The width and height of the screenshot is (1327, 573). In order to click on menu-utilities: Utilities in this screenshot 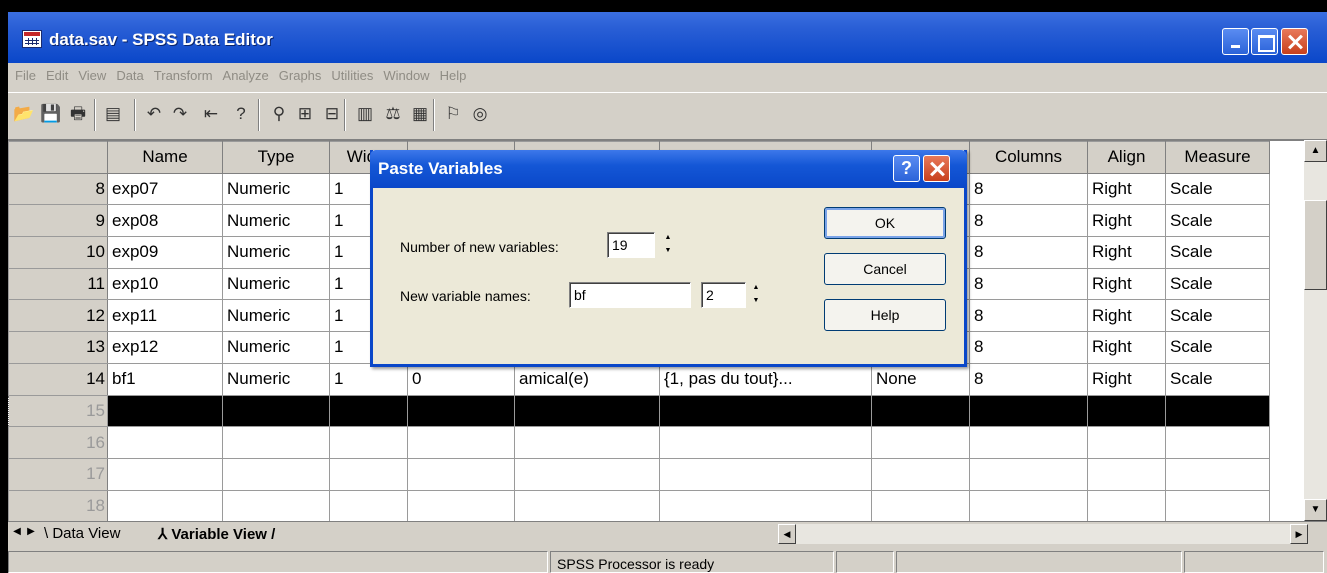, I will do `click(353, 77)`.